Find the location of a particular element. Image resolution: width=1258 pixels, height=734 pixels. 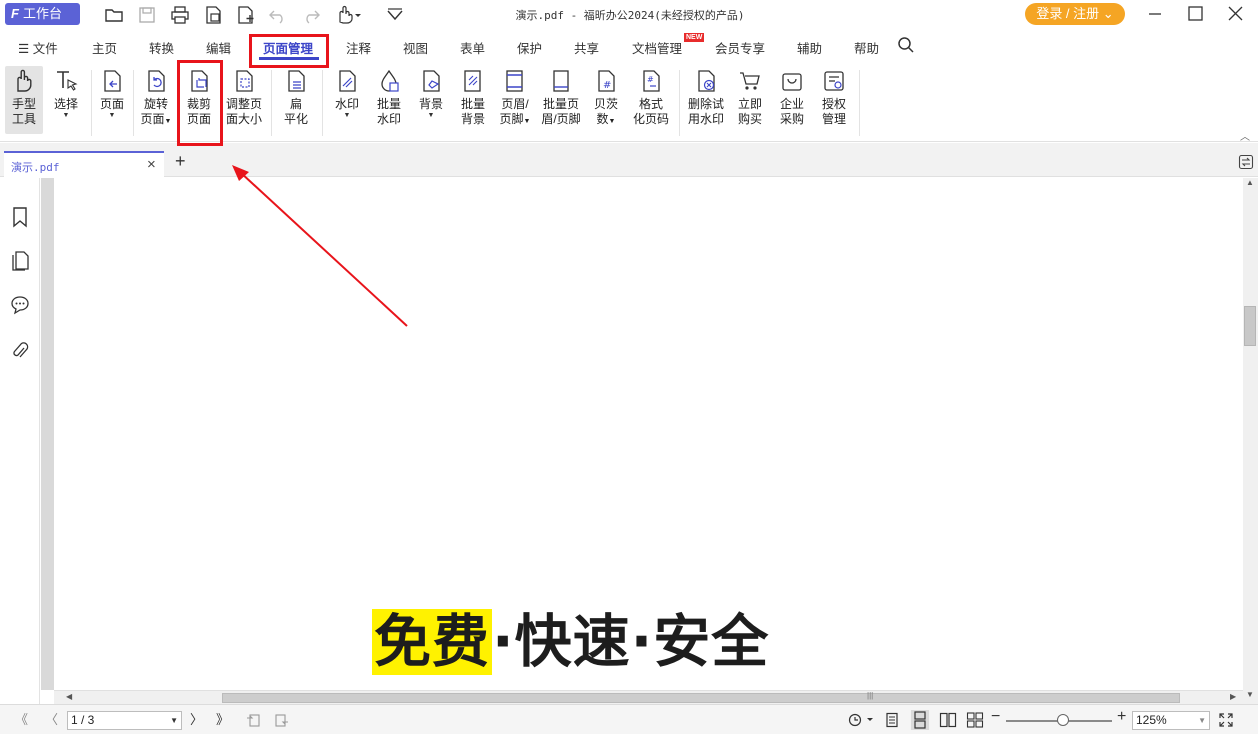

hand-mode-dropdown-icon is located at coordinates (348, 15).